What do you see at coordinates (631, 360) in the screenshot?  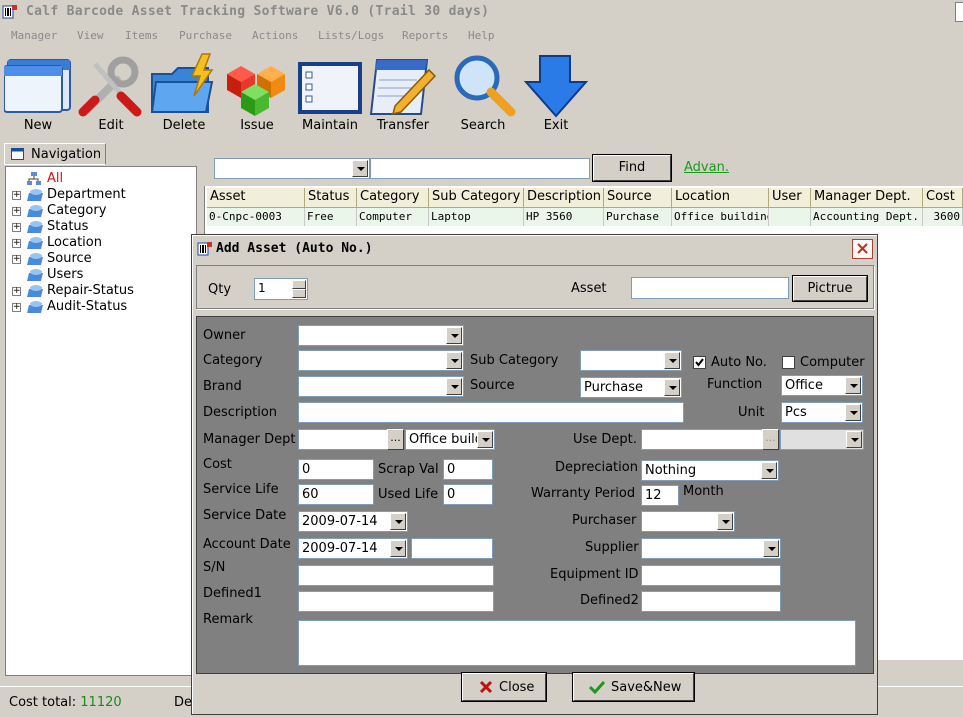 I see `sub-category-select` at bounding box center [631, 360].